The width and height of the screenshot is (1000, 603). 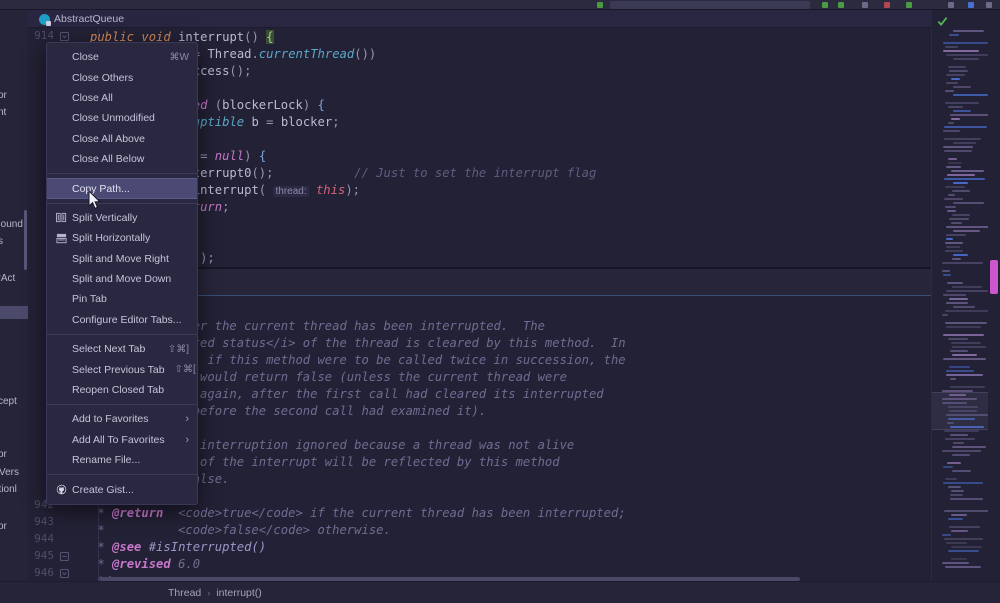 What do you see at coordinates (122, 390) in the screenshot?
I see `menu-item-reopen-closed-tab: Reopen Closed Tab` at bounding box center [122, 390].